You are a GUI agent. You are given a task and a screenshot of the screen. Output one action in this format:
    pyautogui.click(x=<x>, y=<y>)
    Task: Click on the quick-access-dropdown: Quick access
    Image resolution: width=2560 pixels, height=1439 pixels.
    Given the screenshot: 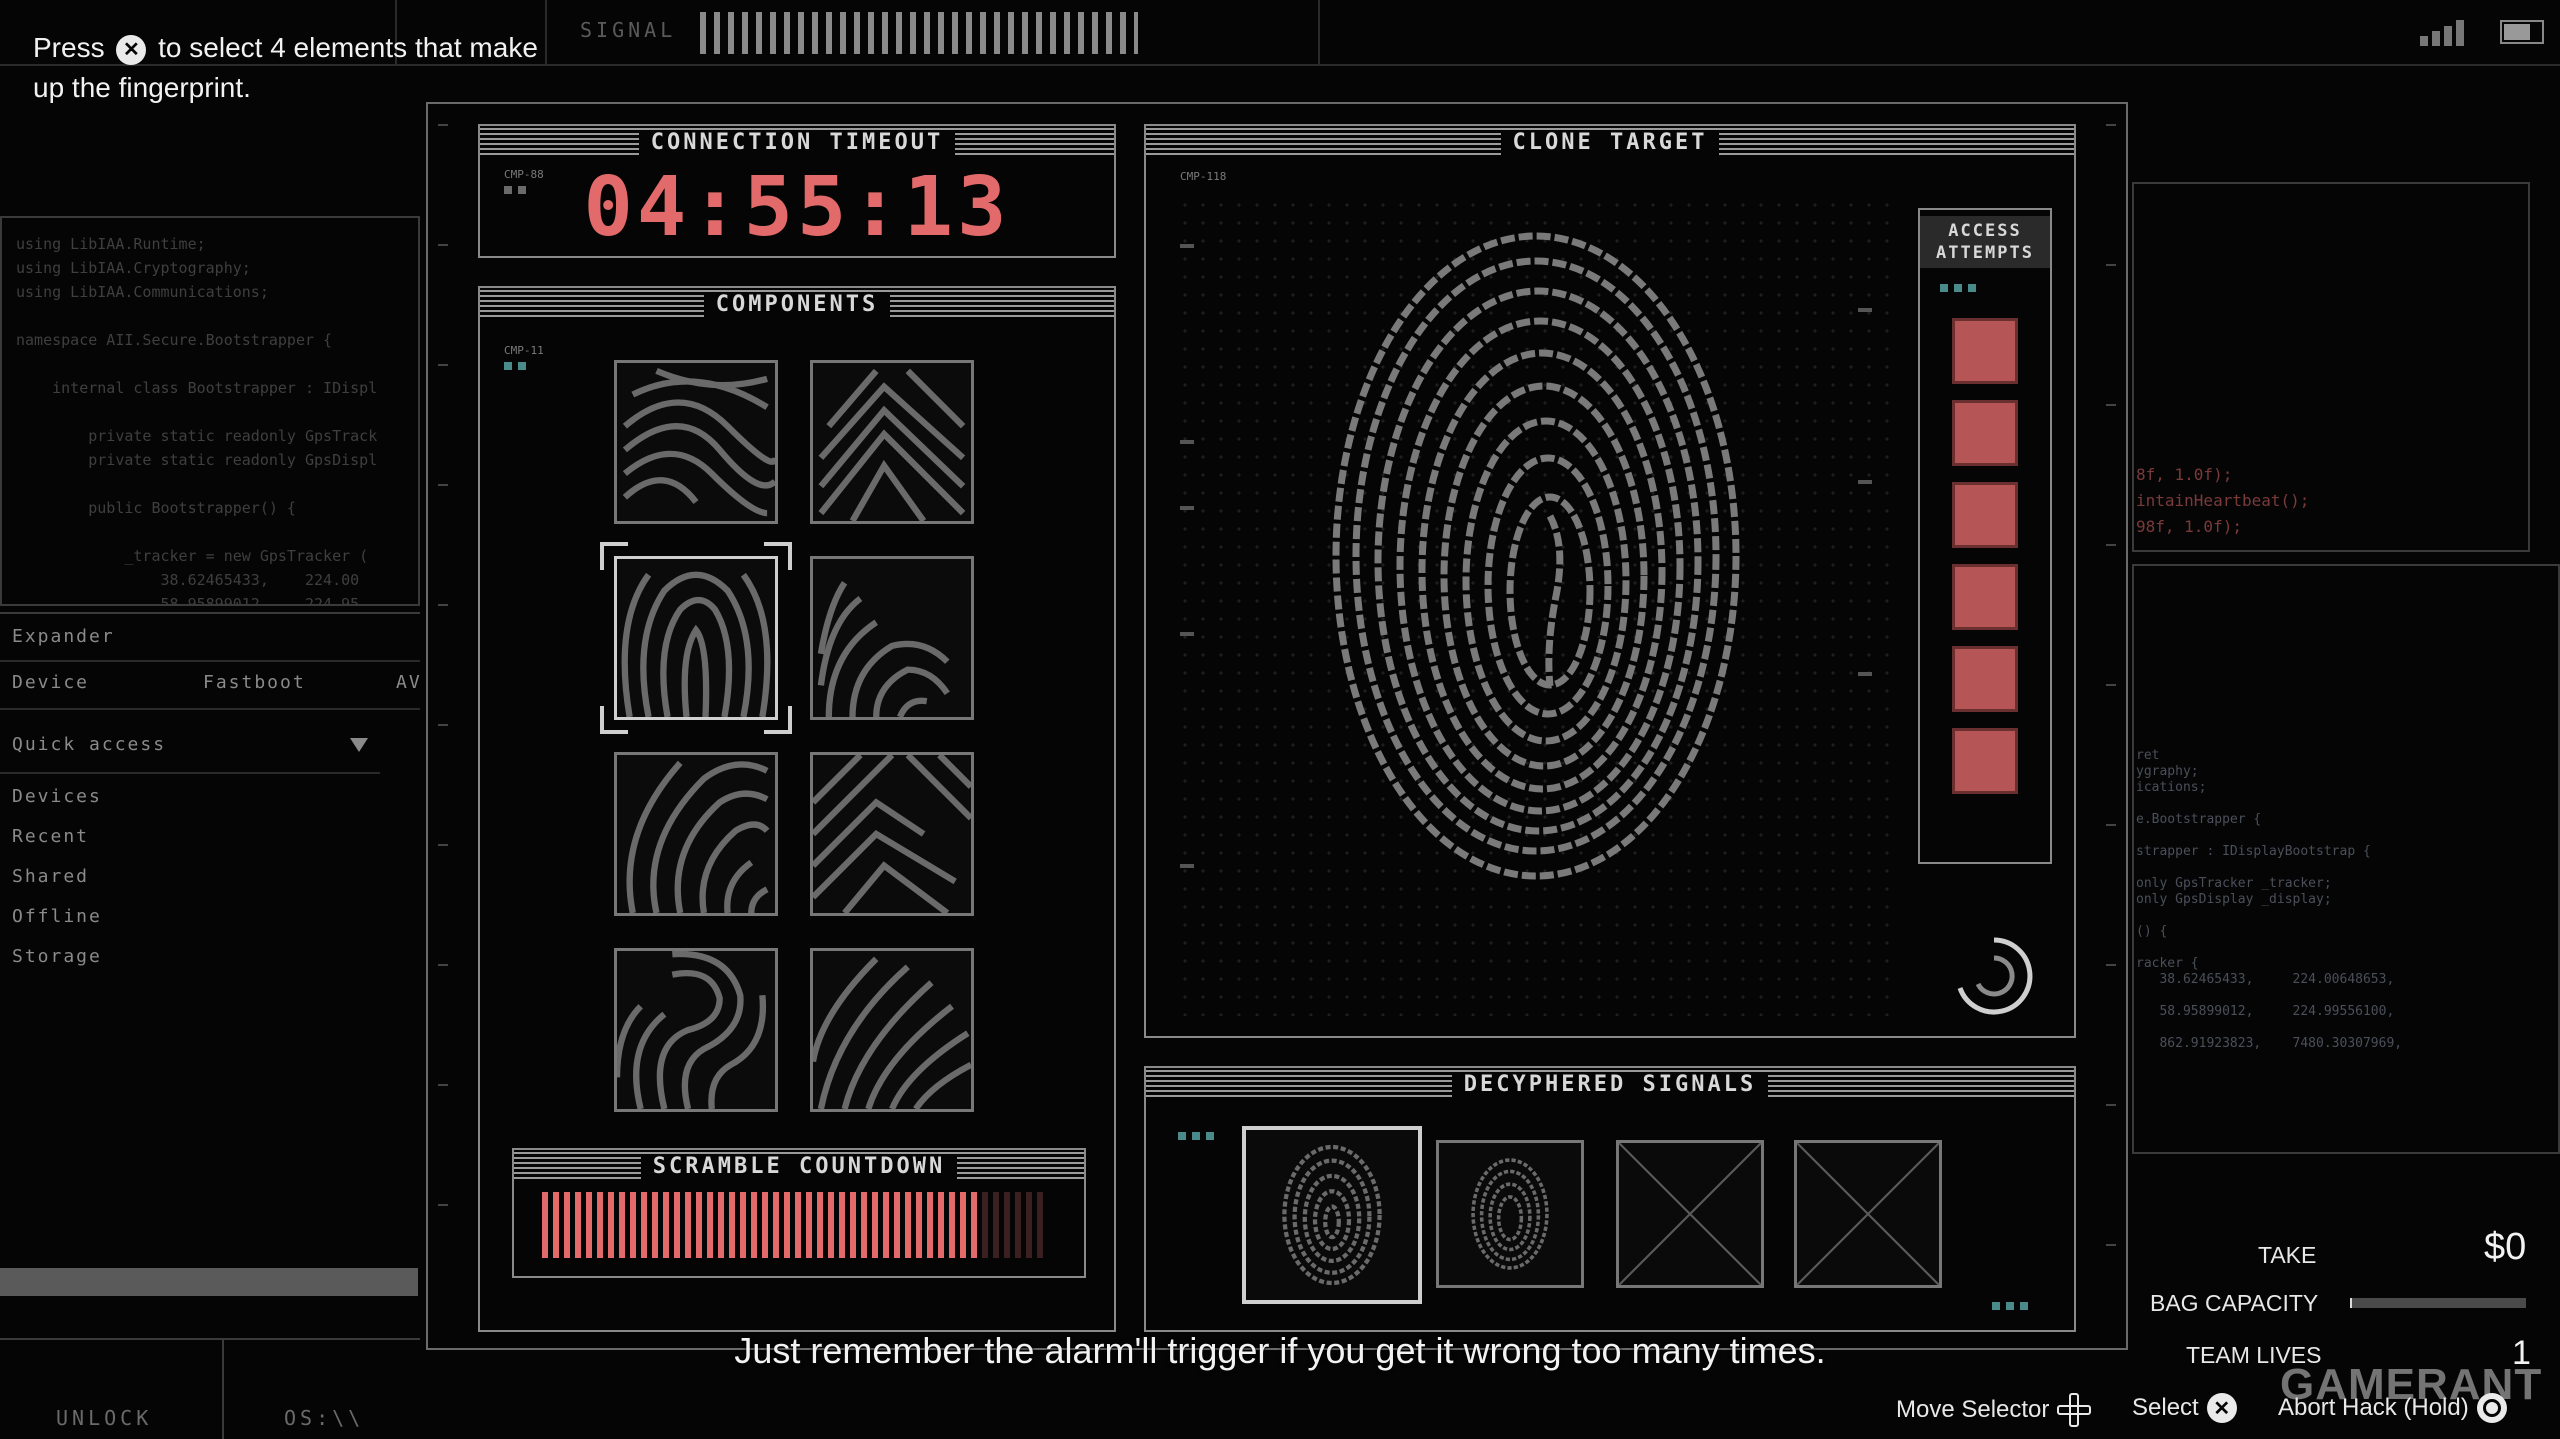 What is the action you would take?
    pyautogui.click(x=89, y=744)
    